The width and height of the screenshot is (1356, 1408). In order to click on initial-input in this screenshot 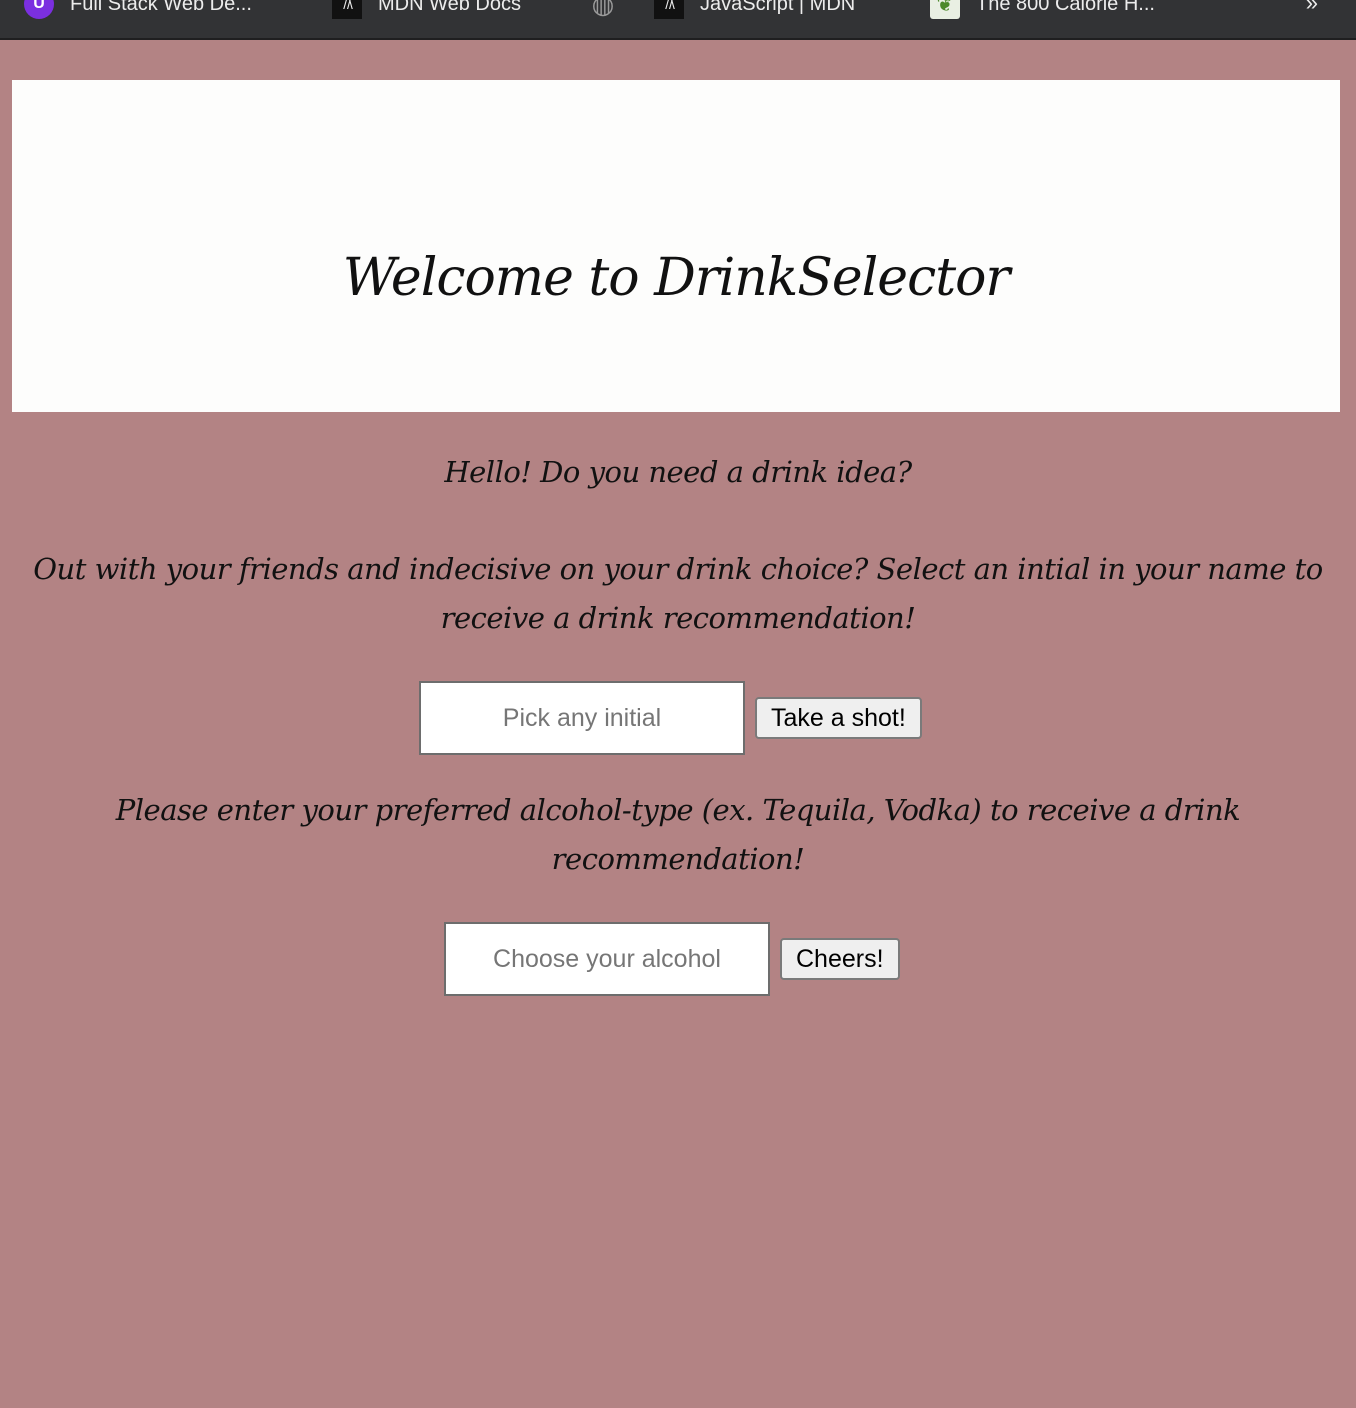, I will do `click(582, 718)`.